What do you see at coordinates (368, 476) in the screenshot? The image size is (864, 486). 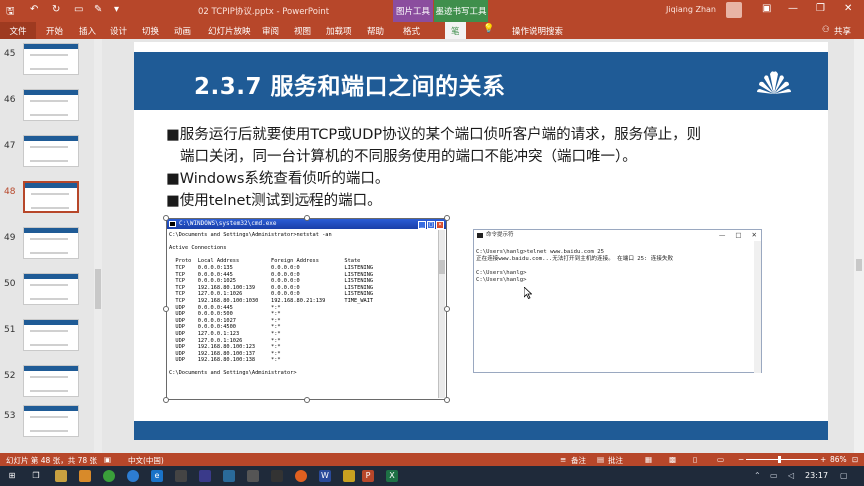 I see `powerpoint-icon: P` at bounding box center [368, 476].